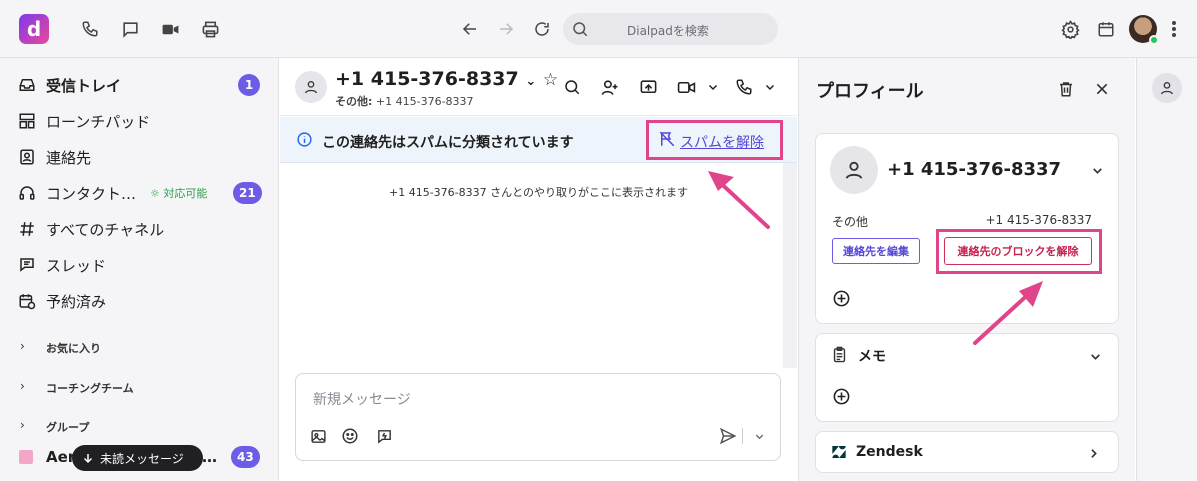 Image resolution: width=1197 pixels, height=481 pixels. I want to click on chevron-down-icon: ⌄, so click(530, 81).